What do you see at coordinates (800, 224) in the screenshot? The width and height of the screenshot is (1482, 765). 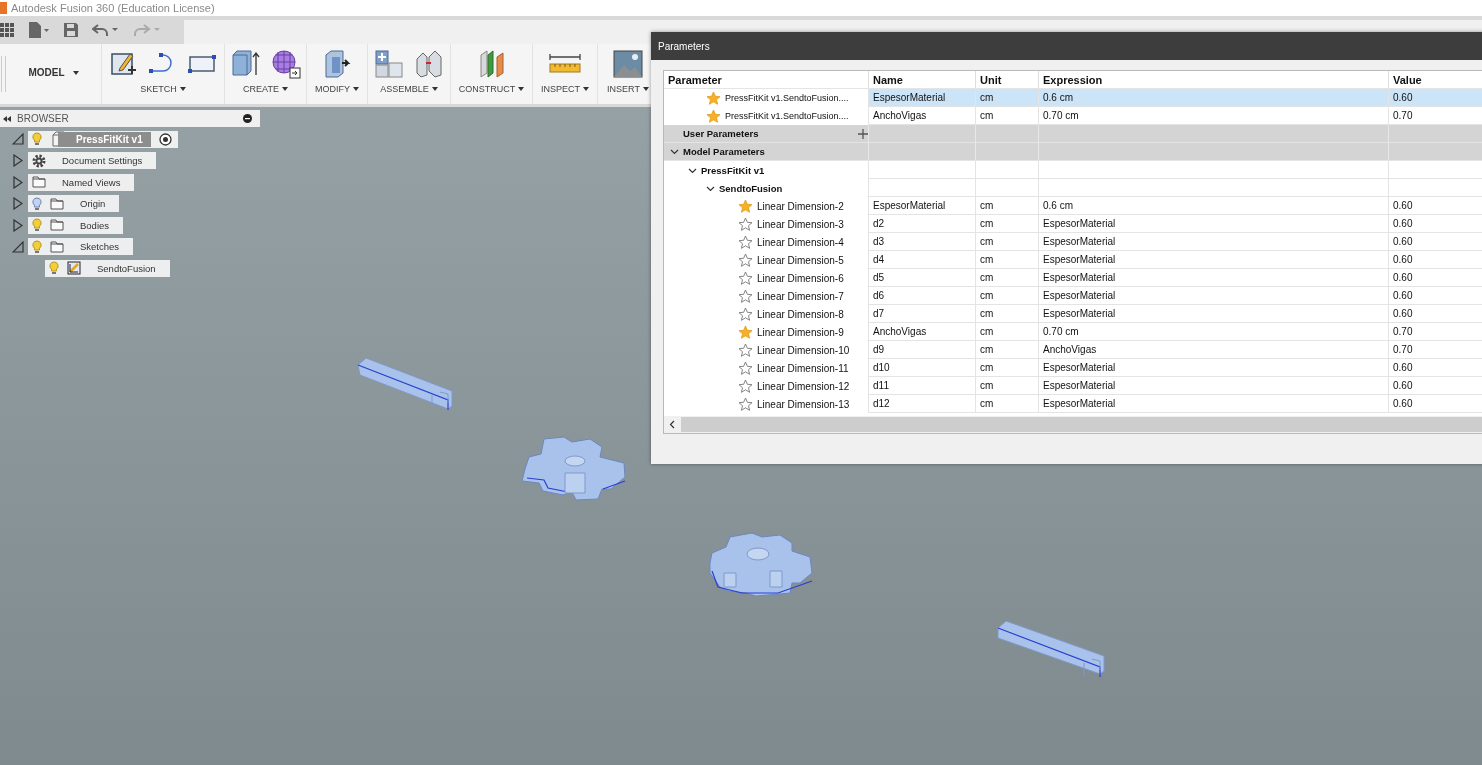 I see `parameter-label: Linear Dimension-3` at bounding box center [800, 224].